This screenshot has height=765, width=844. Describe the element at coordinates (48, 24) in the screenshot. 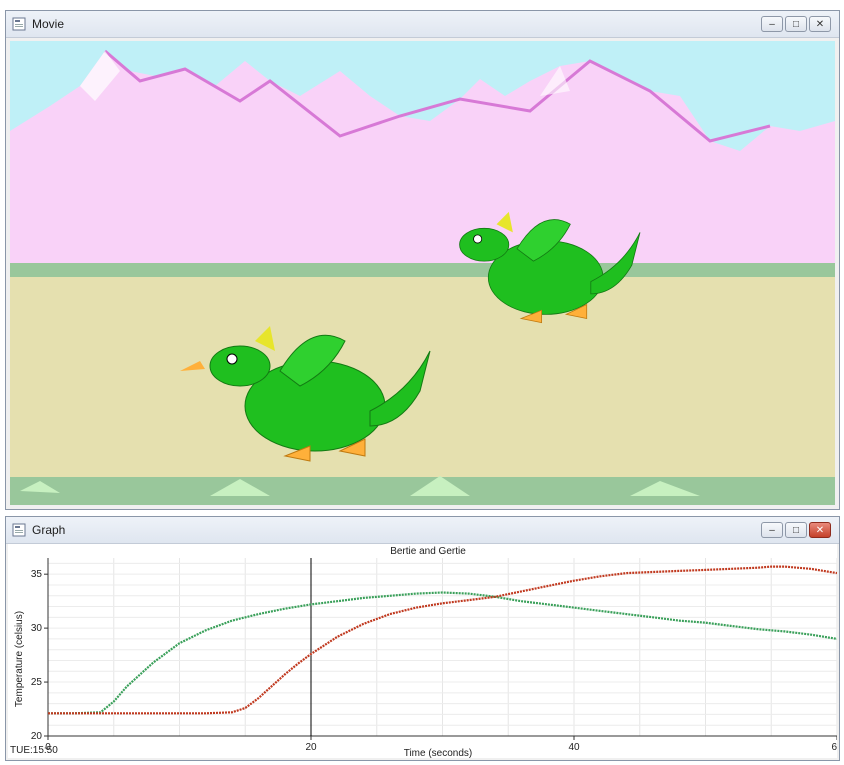

I see `movie-title: Movie` at that location.